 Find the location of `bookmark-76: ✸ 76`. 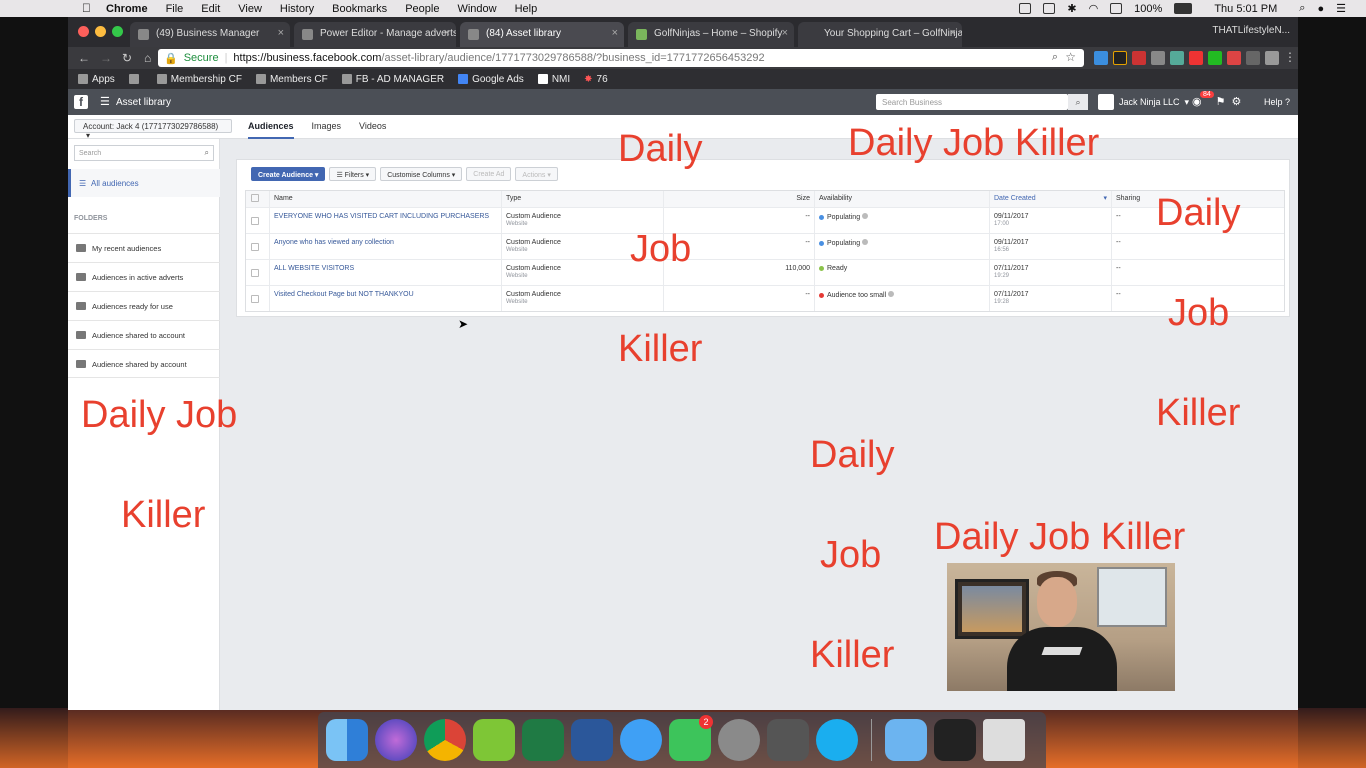

bookmark-76: ✸ 76 is located at coordinates (596, 79).